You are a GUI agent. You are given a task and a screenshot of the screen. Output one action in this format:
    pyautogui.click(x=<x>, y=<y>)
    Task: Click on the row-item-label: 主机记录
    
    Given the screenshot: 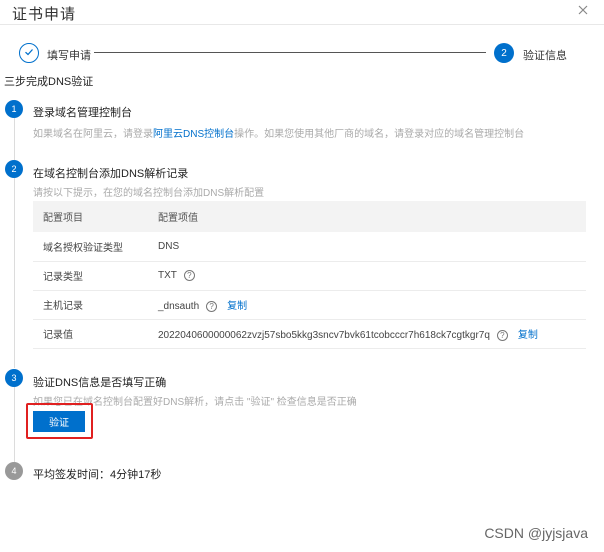 What is the action you would take?
    pyautogui.click(x=89, y=305)
    